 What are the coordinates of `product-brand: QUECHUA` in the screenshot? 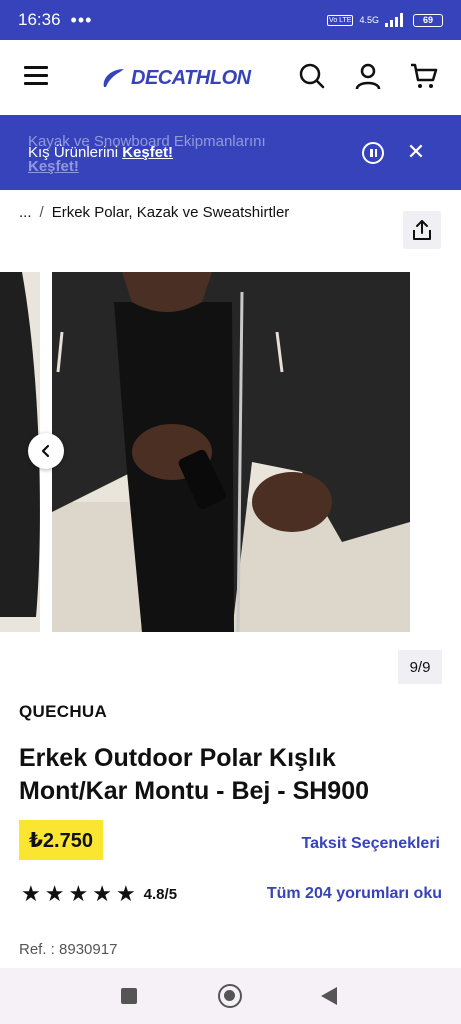 It's located at (63, 712).